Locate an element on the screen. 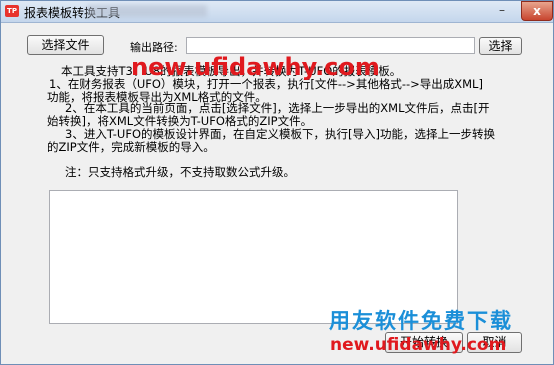 Image resolution: width=554 pixels, height=365 pixels. close-button: x is located at coordinates (537, 11).